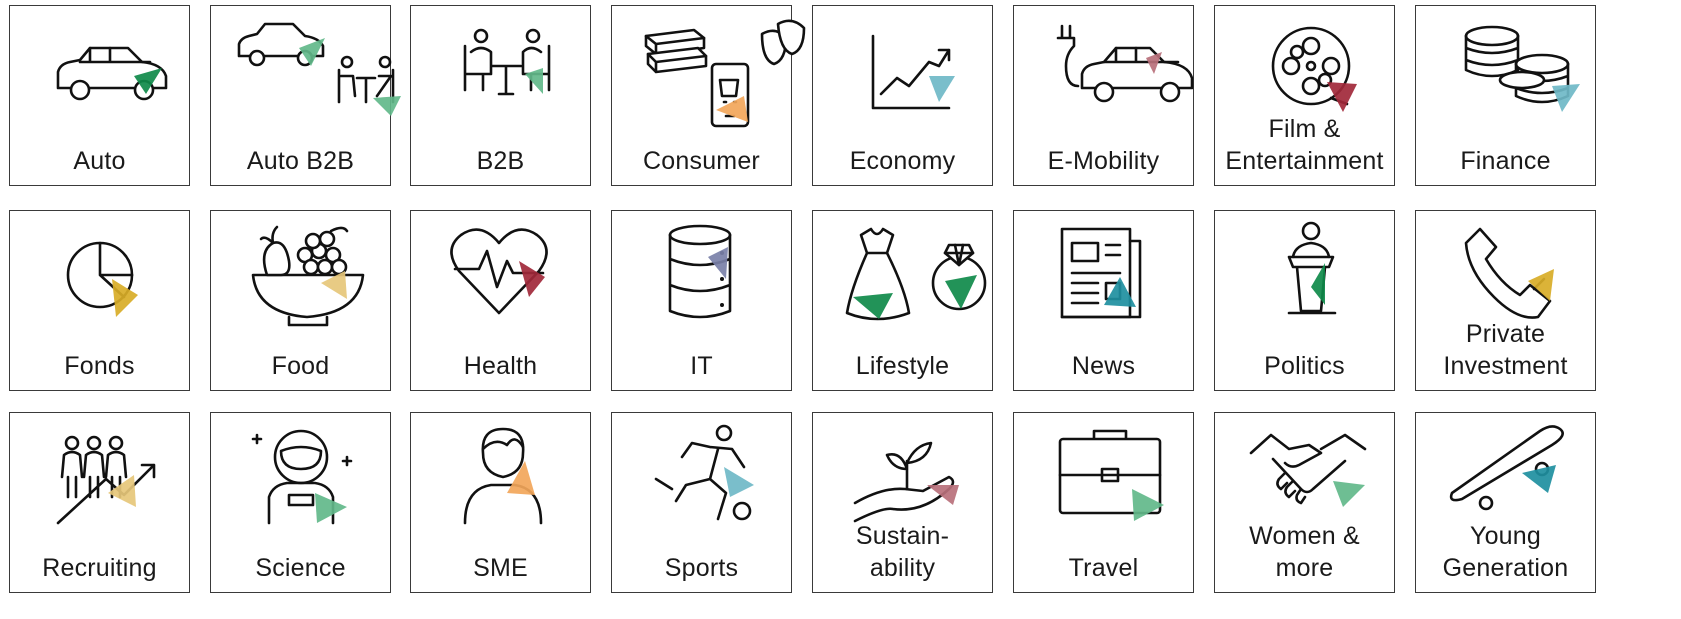 The image size is (1681, 619). I want to click on topic-tile: Recruiting, so click(99, 502).